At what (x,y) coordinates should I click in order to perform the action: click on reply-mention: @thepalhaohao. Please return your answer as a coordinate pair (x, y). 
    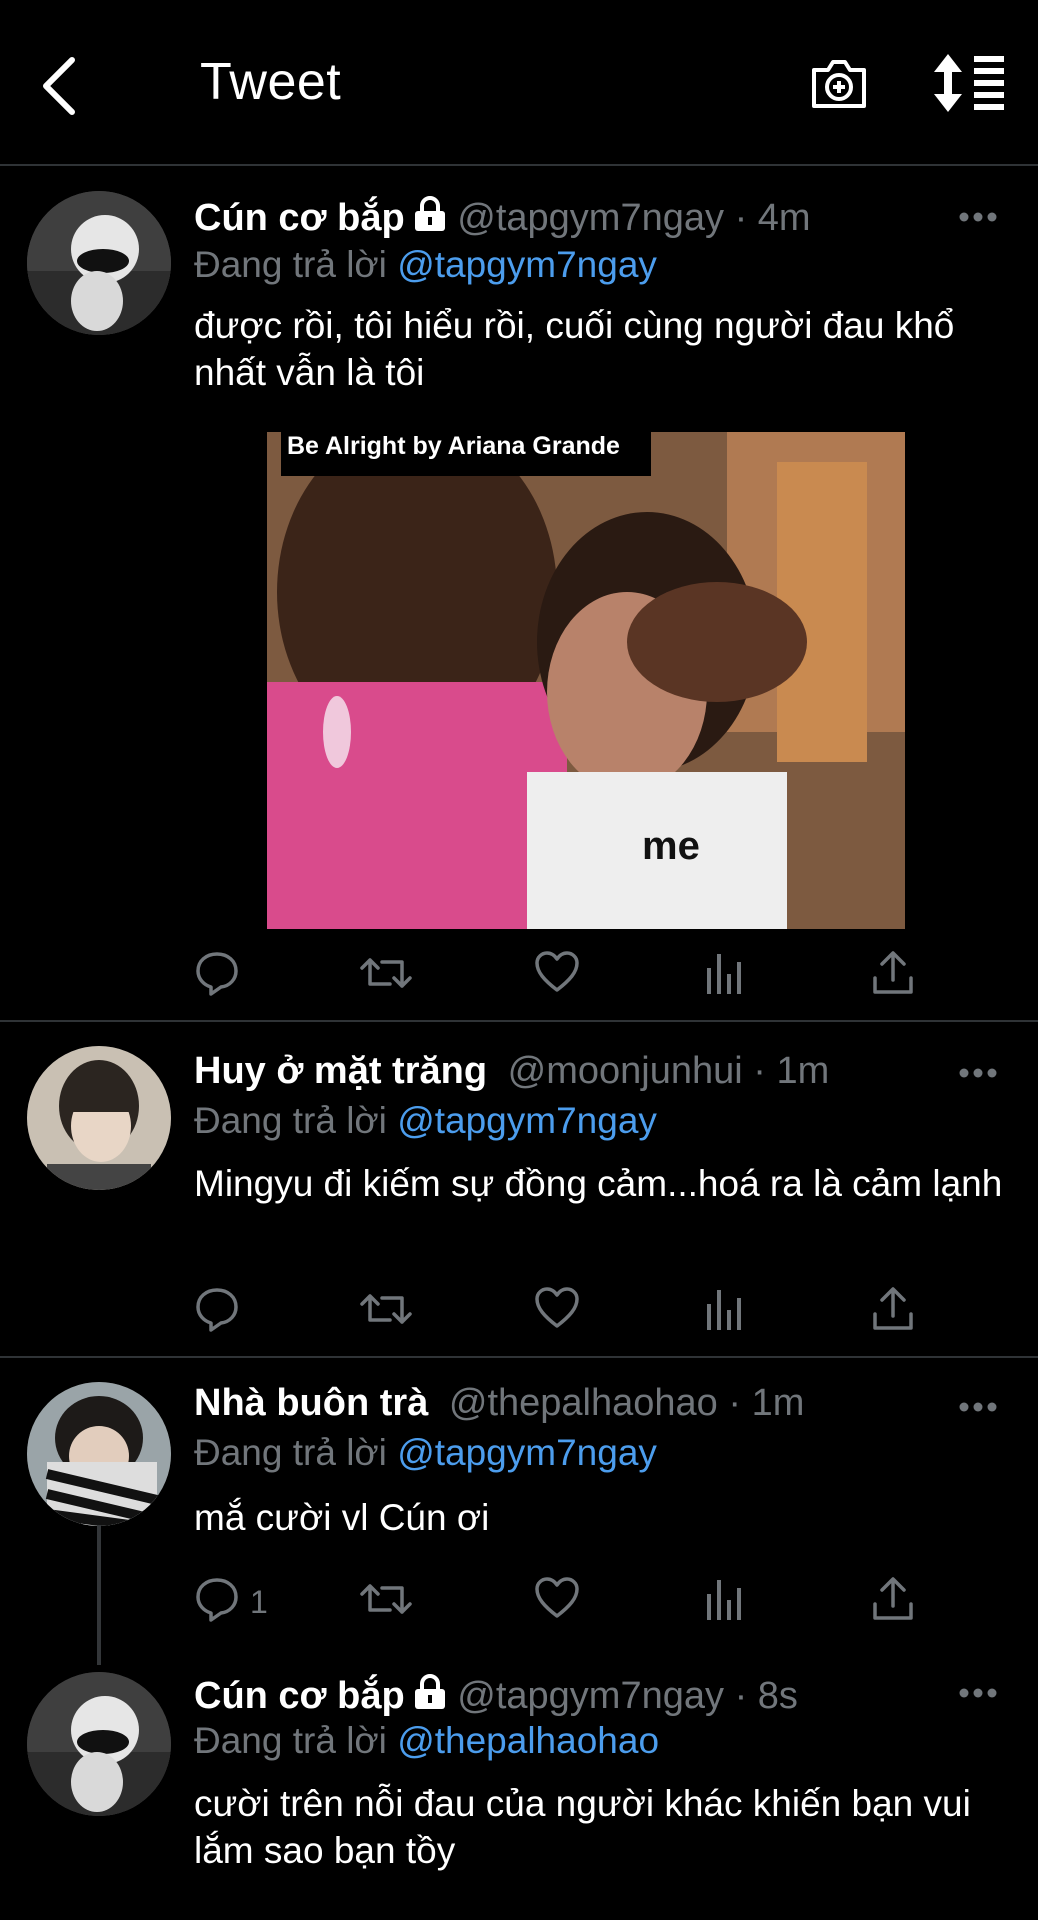
    Looking at the image, I should click on (528, 1740).